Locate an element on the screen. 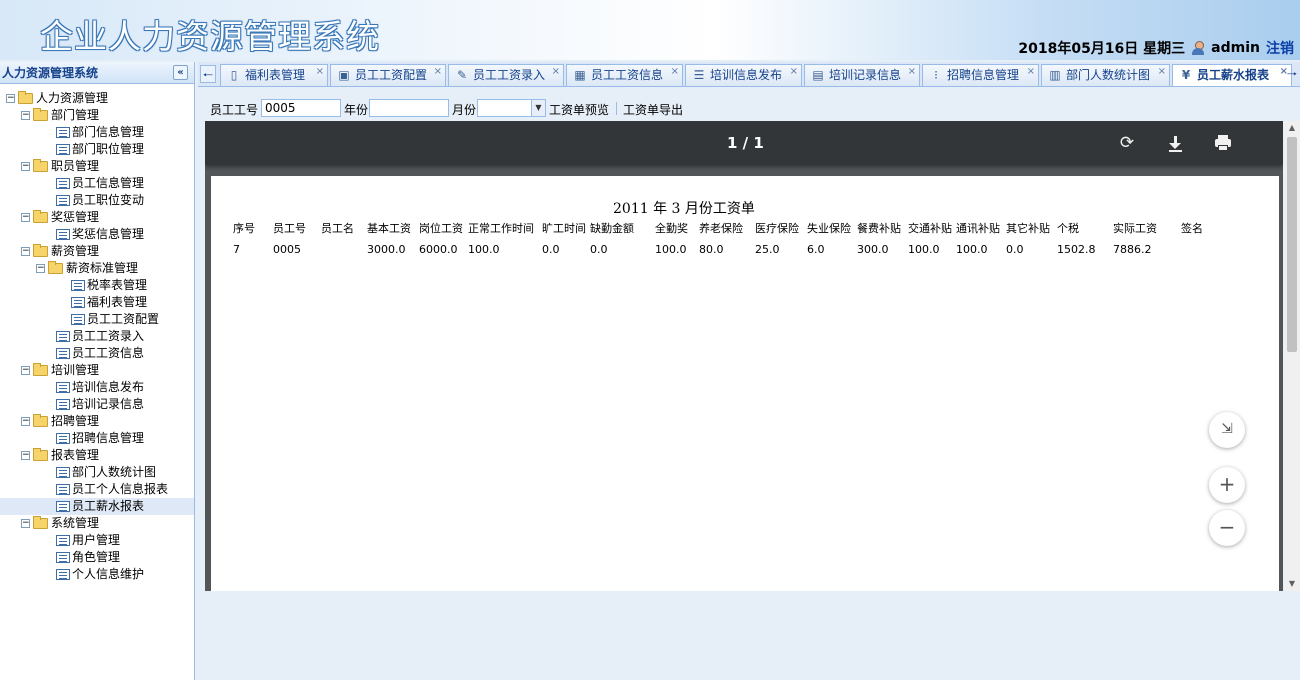 This screenshot has width=1300, height=680. sidebar-collapse-button: « is located at coordinates (180, 72).